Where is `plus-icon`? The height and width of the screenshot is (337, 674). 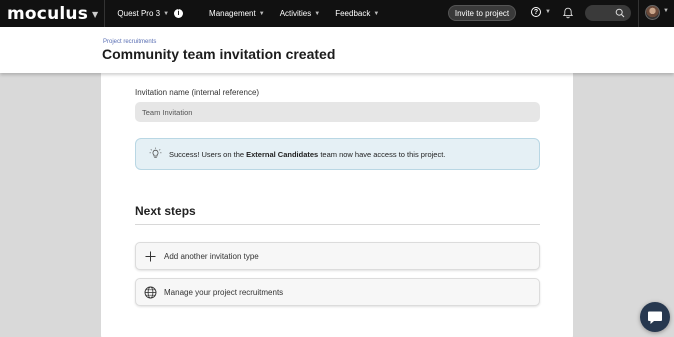 plus-icon is located at coordinates (150, 256).